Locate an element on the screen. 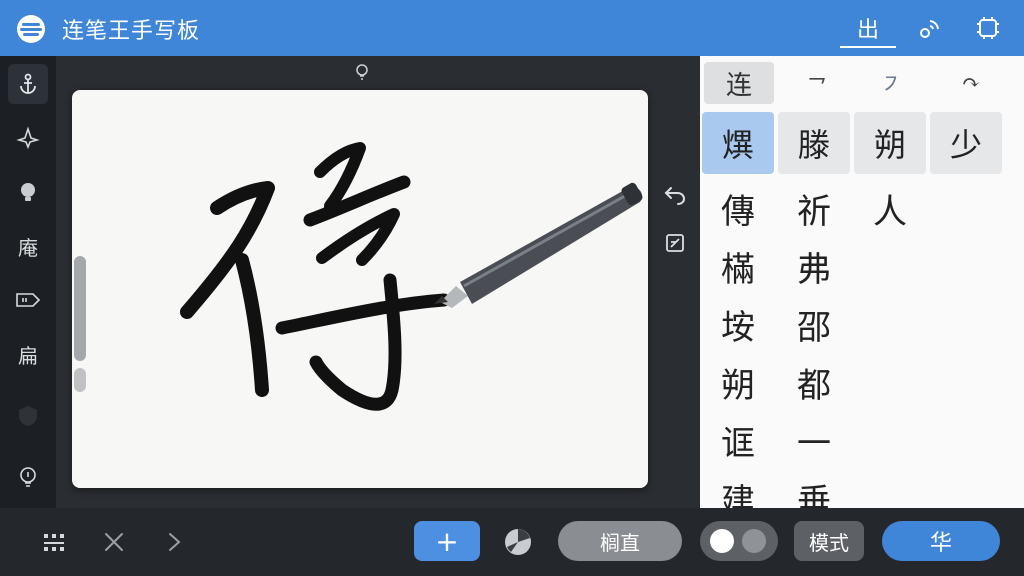 The height and width of the screenshot is (576, 1024). bottom-bar: + 榈直 模式 华 is located at coordinates (512, 542).